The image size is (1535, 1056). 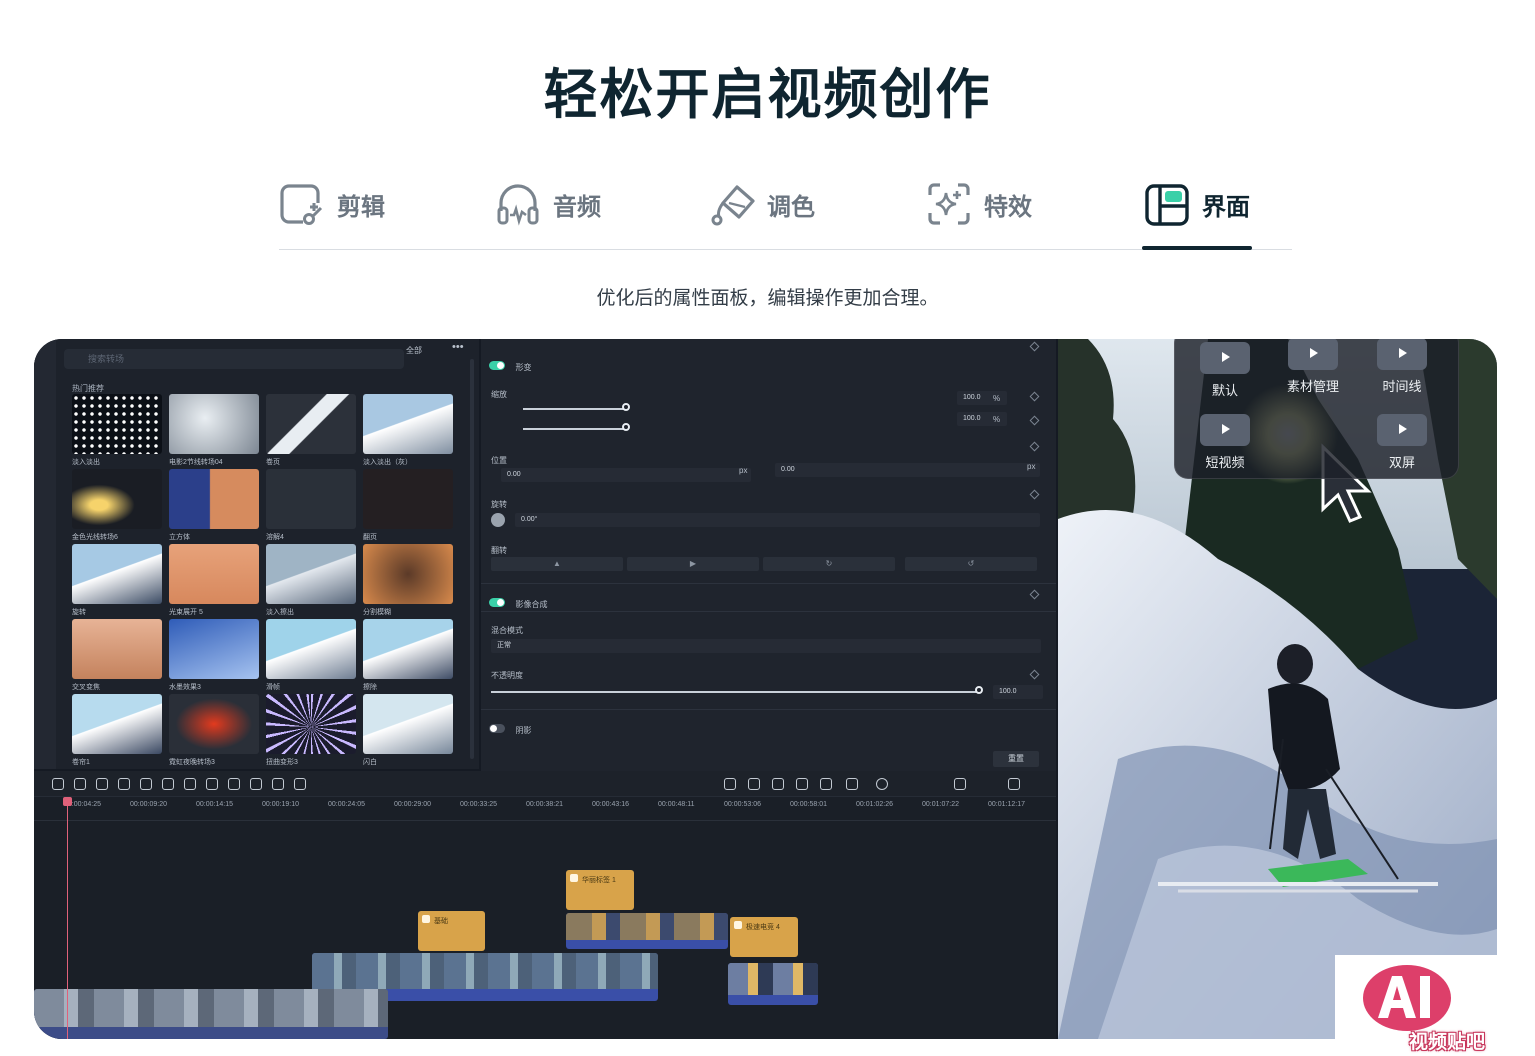 I want to click on transition-thumbnail: 滑帧, so click(x=311, y=656).